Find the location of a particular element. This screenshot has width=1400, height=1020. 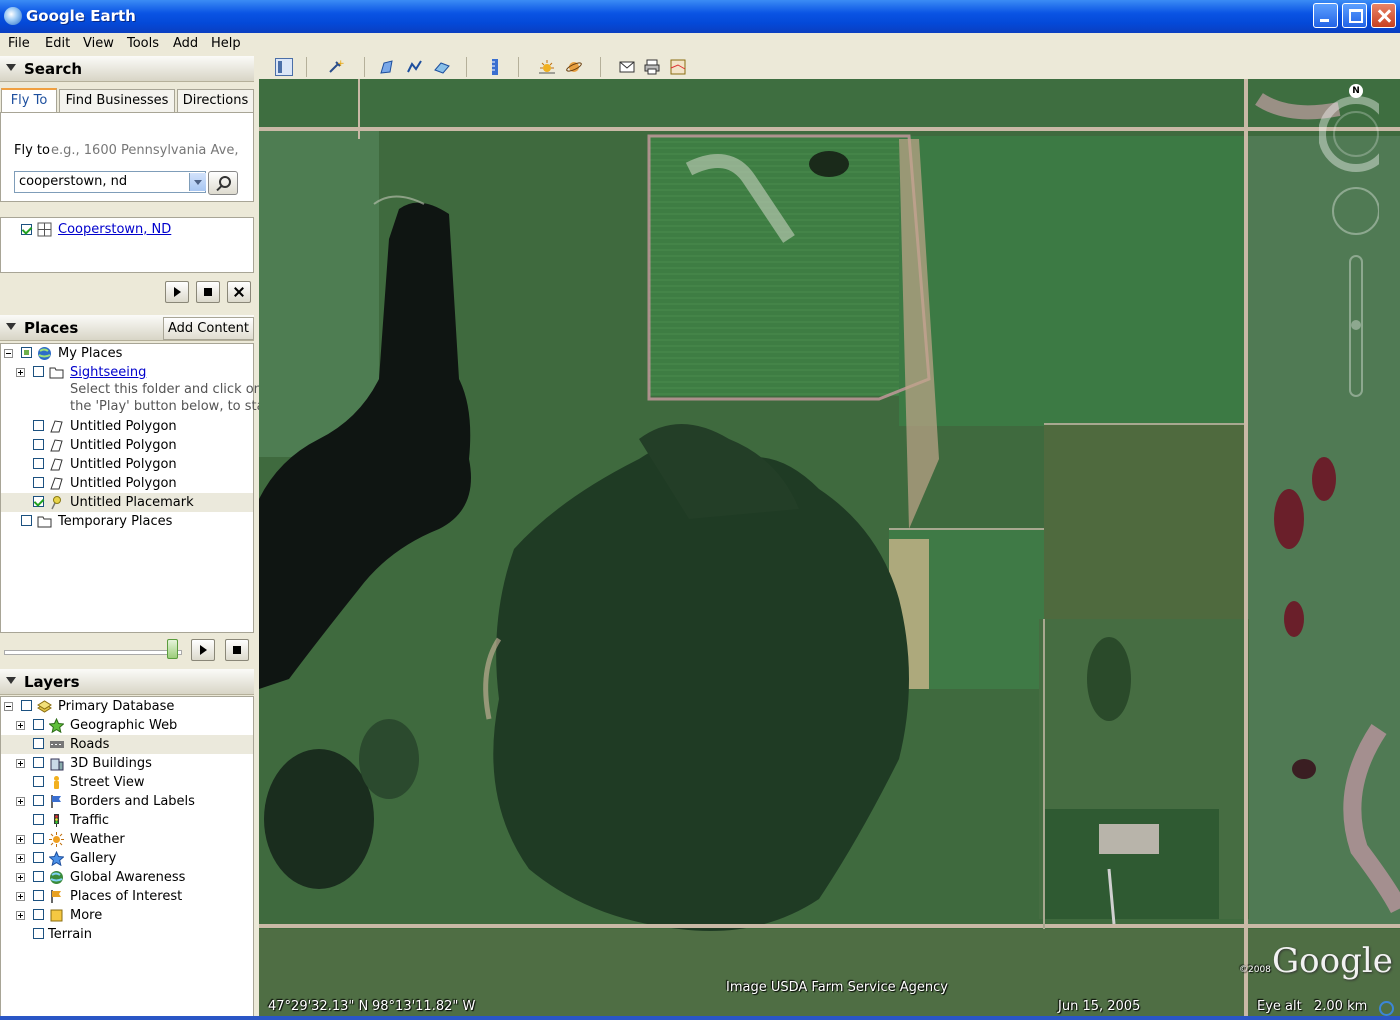

result-checkbox is located at coordinates (26, 229).